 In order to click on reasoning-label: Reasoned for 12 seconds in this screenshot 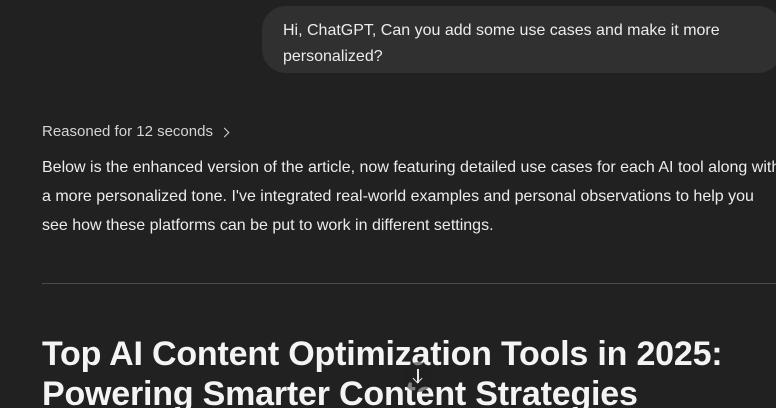, I will do `click(127, 131)`.